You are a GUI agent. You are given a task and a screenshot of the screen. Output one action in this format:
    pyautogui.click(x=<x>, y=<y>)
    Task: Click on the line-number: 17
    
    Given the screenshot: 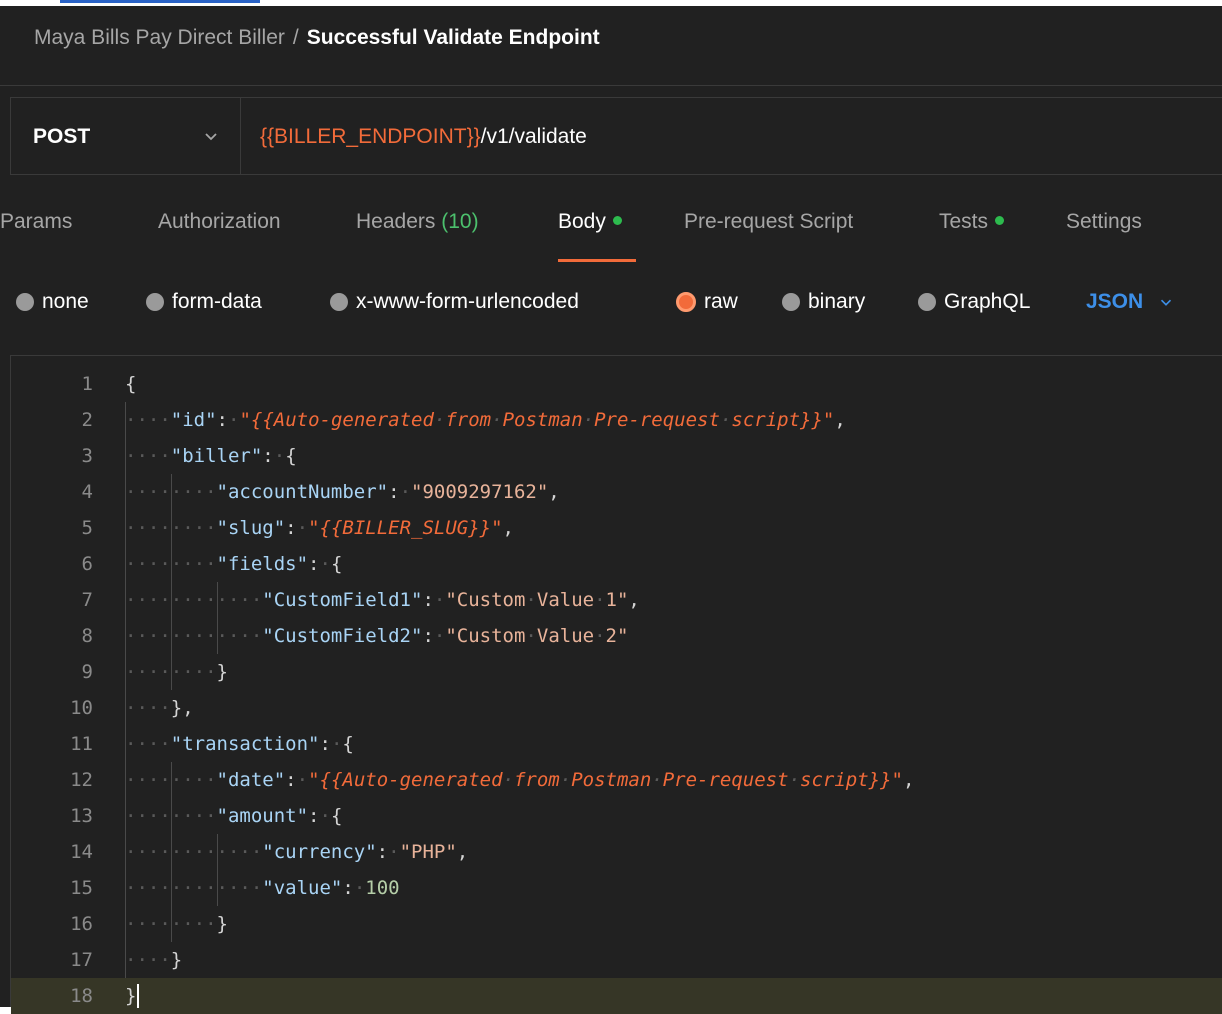 What is the action you would take?
    pyautogui.click(x=81, y=960)
    